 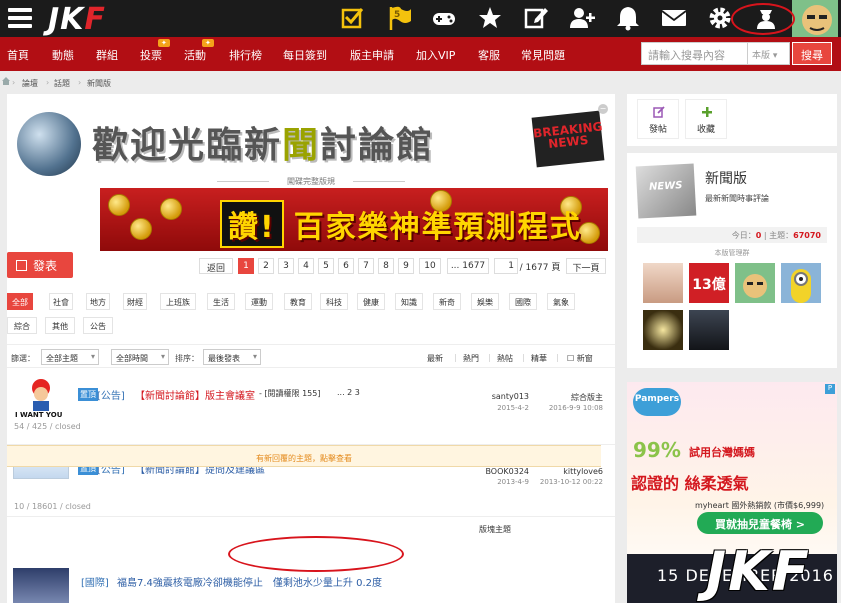 What do you see at coordinates (195, 394) in the screenshot?
I see `thread-title: 【新聞討論館】版主會議室` at bounding box center [195, 394].